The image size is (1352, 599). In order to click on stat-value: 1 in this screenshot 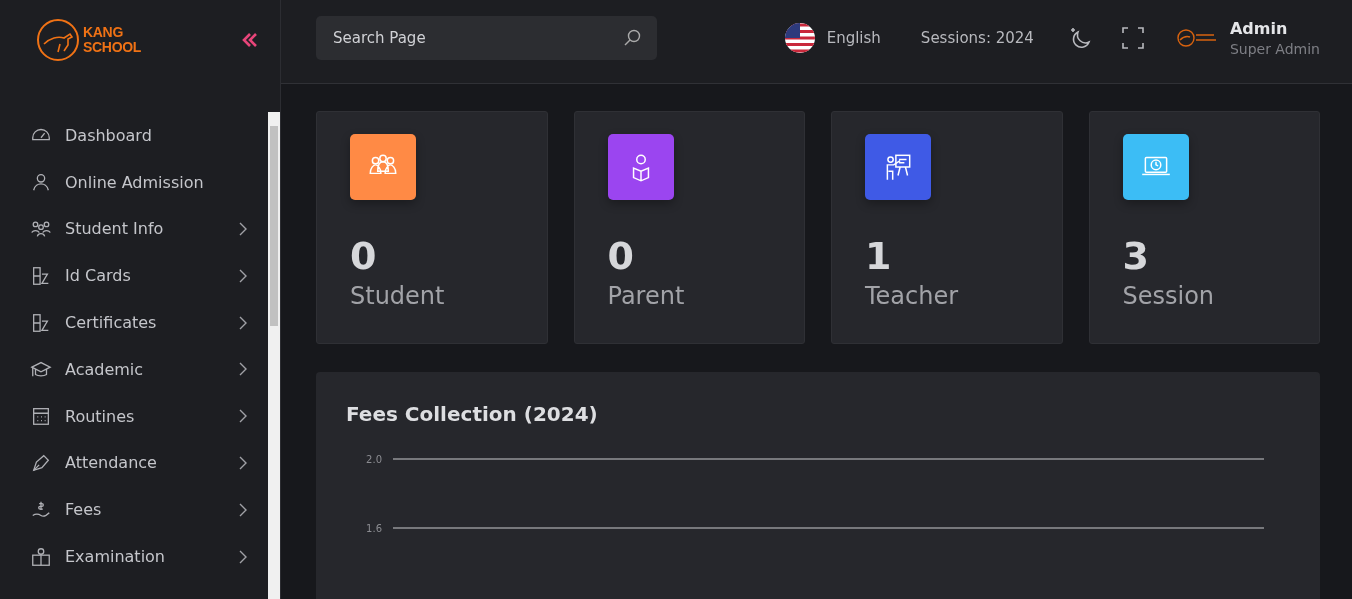, I will do `click(878, 256)`.